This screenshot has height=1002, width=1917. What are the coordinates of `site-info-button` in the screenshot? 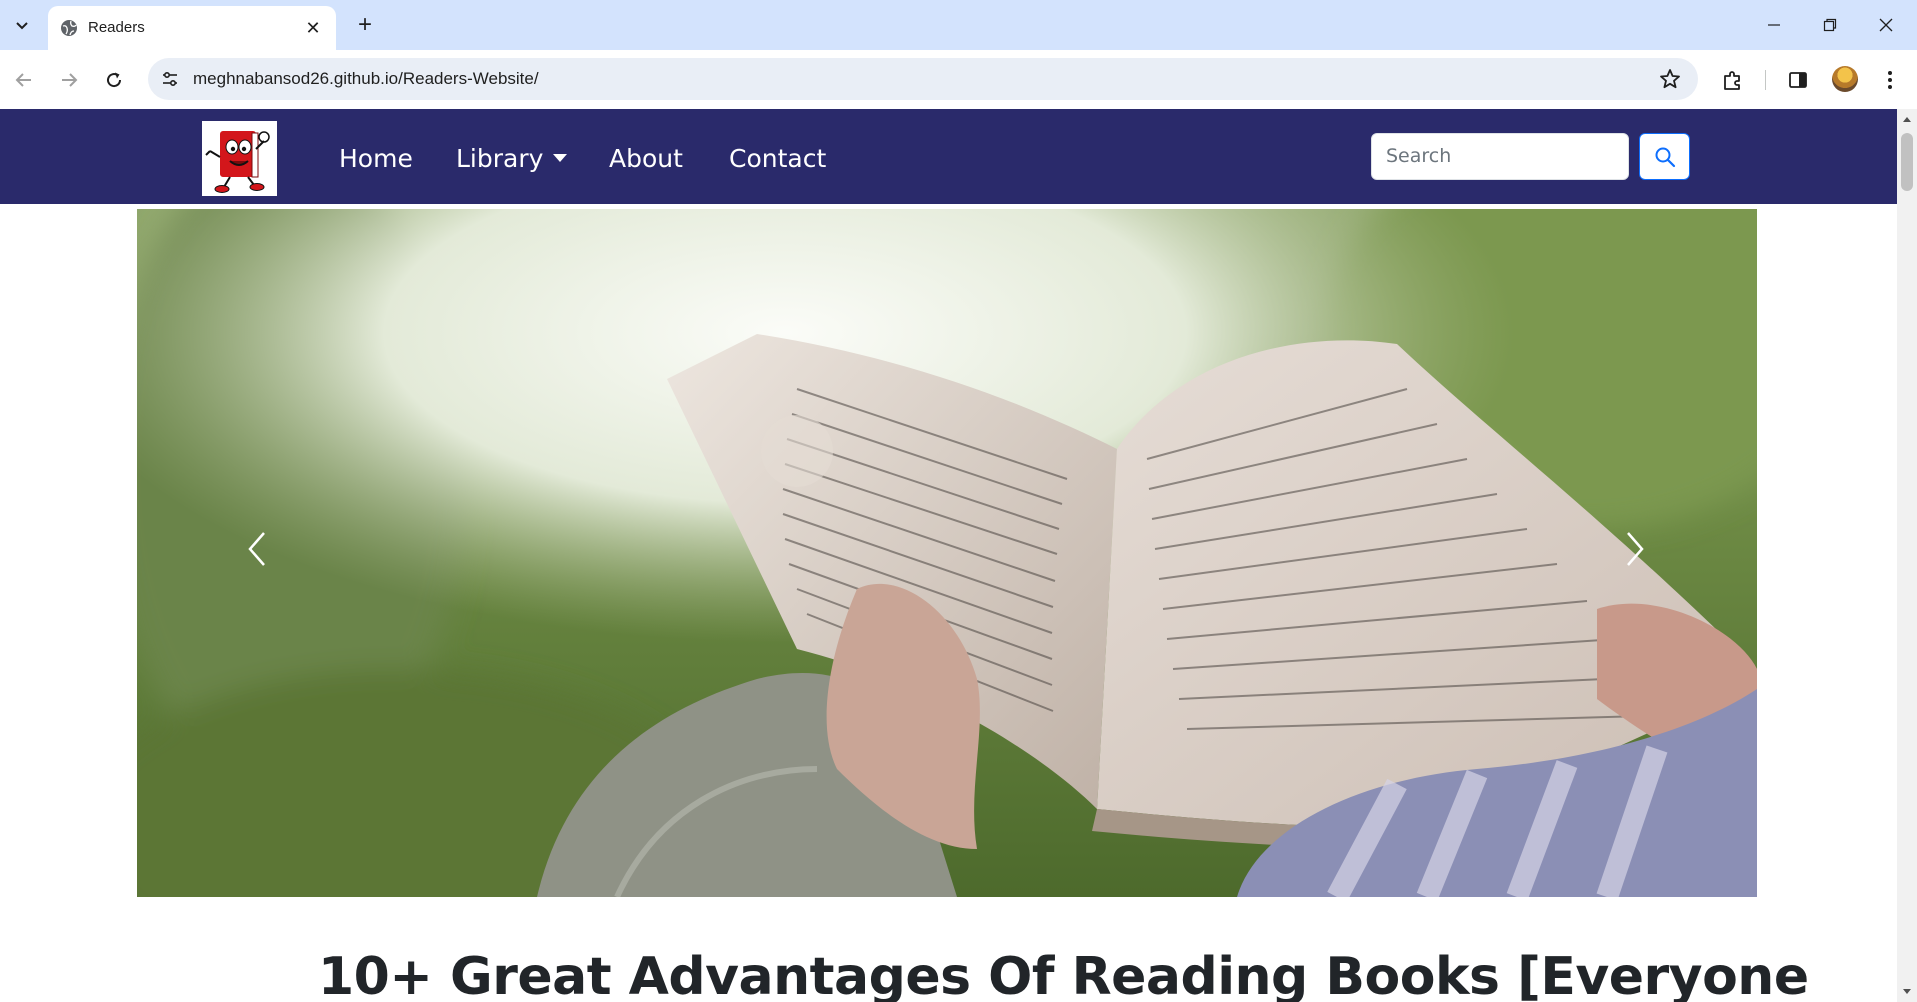 It's located at (170, 79).